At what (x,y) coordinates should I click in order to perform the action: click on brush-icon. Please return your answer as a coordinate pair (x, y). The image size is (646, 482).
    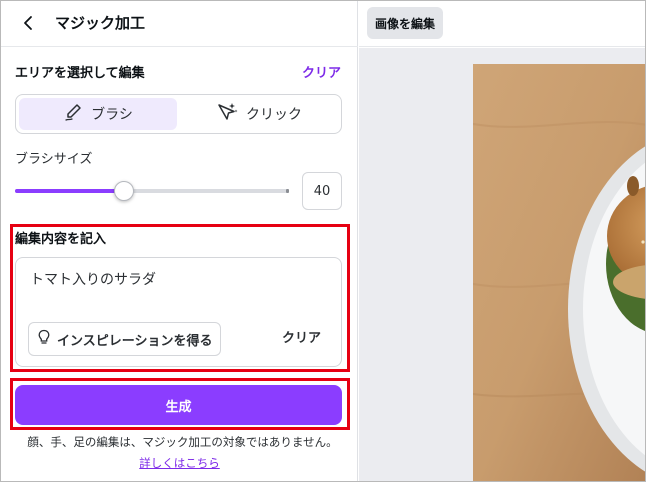
    Looking at the image, I should click on (77, 114).